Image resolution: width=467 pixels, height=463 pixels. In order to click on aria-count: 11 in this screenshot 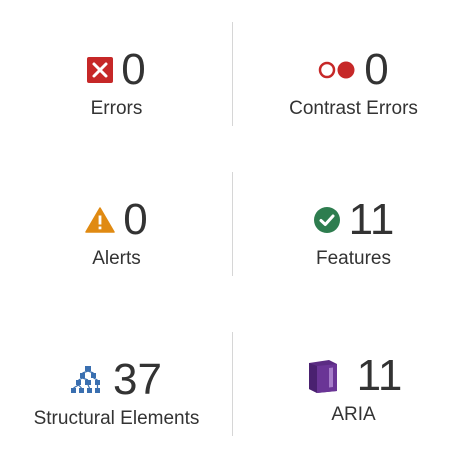, I will do `click(379, 375)`.